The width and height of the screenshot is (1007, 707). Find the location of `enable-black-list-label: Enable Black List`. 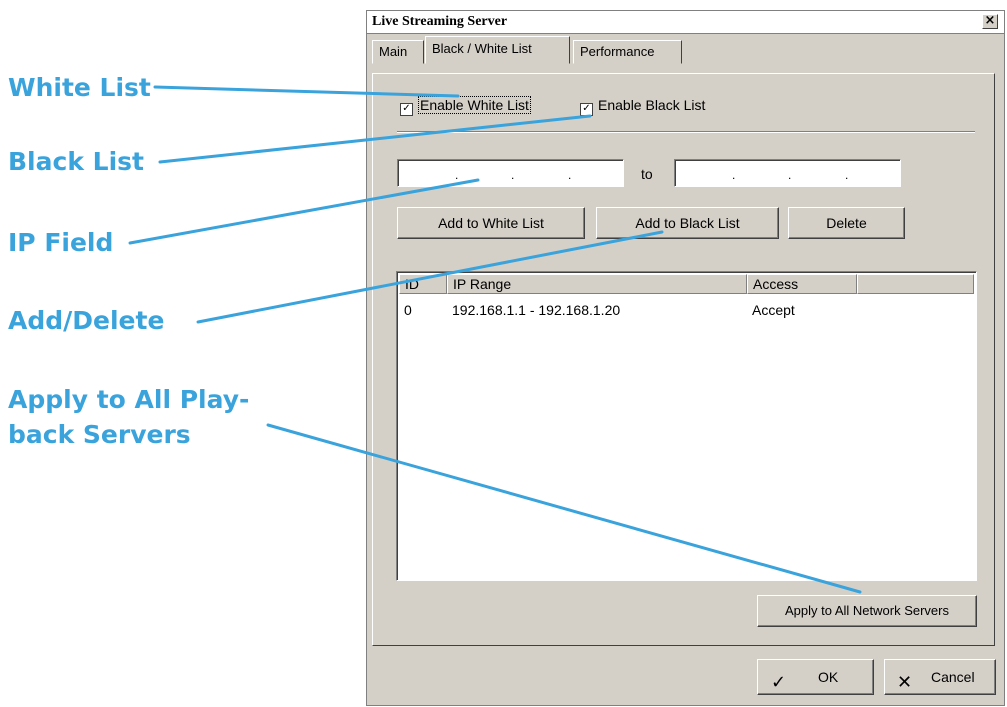

enable-black-list-label: Enable Black List is located at coordinates (652, 105).